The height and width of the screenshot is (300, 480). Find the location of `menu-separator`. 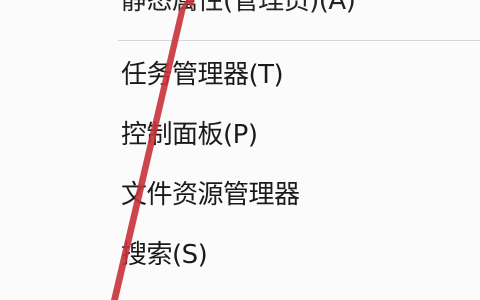

menu-separator is located at coordinates (299, 40).